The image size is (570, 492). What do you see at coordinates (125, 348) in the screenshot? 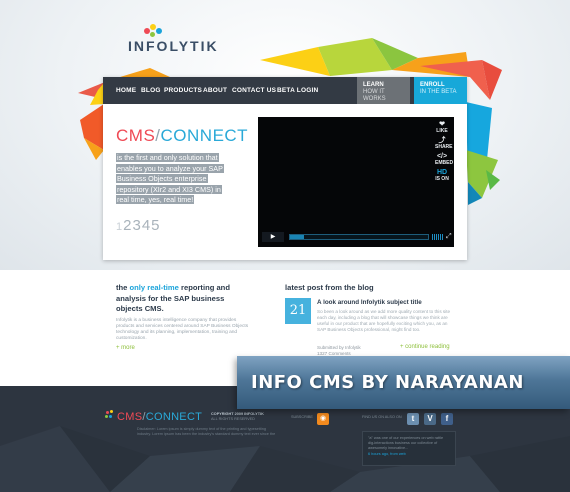
I see `about-more-link: + more` at bounding box center [125, 348].